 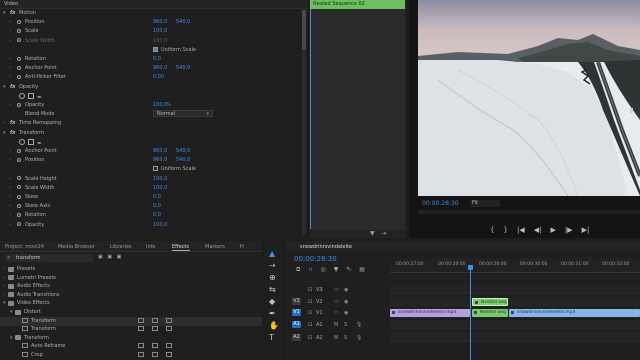 I want to click on tab-markers: Markers, so click(x=215, y=247).